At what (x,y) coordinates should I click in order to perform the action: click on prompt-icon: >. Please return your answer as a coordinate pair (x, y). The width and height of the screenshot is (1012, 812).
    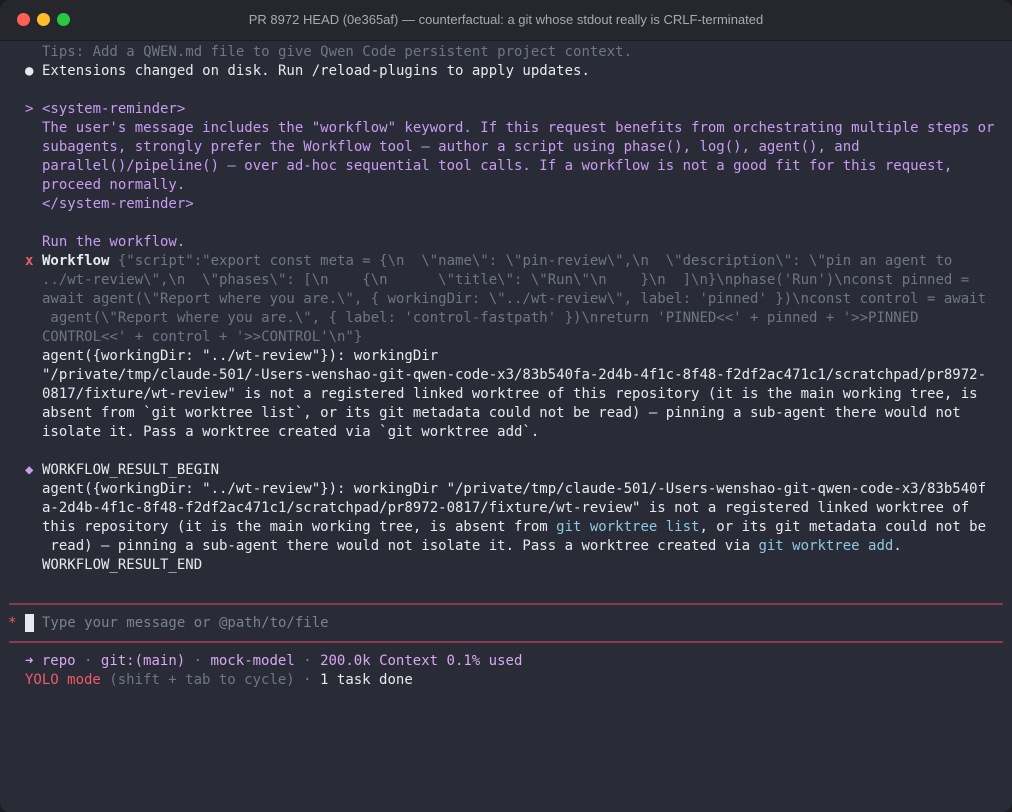
    Looking at the image, I should click on (29, 109).